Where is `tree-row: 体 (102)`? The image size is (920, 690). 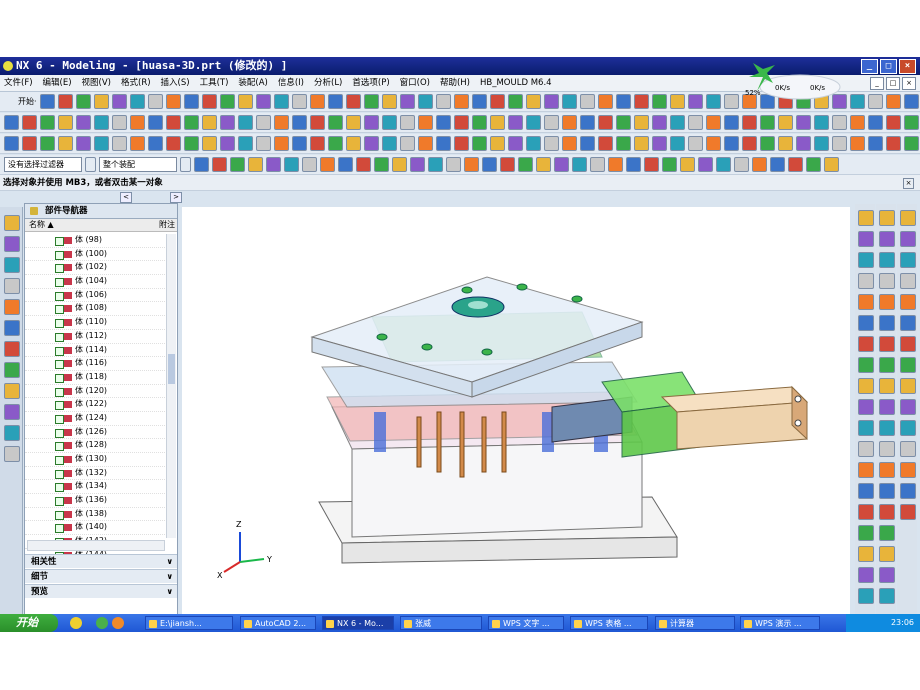 tree-row: 体 (102) is located at coordinates (95, 268).